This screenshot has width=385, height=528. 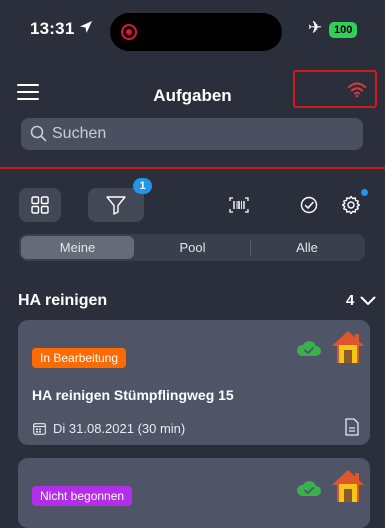 What do you see at coordinates (119, 428) in the screenshot?
I see `task-date: Di 31.08.2021 (30 min)` at bounding box center [119, 428].